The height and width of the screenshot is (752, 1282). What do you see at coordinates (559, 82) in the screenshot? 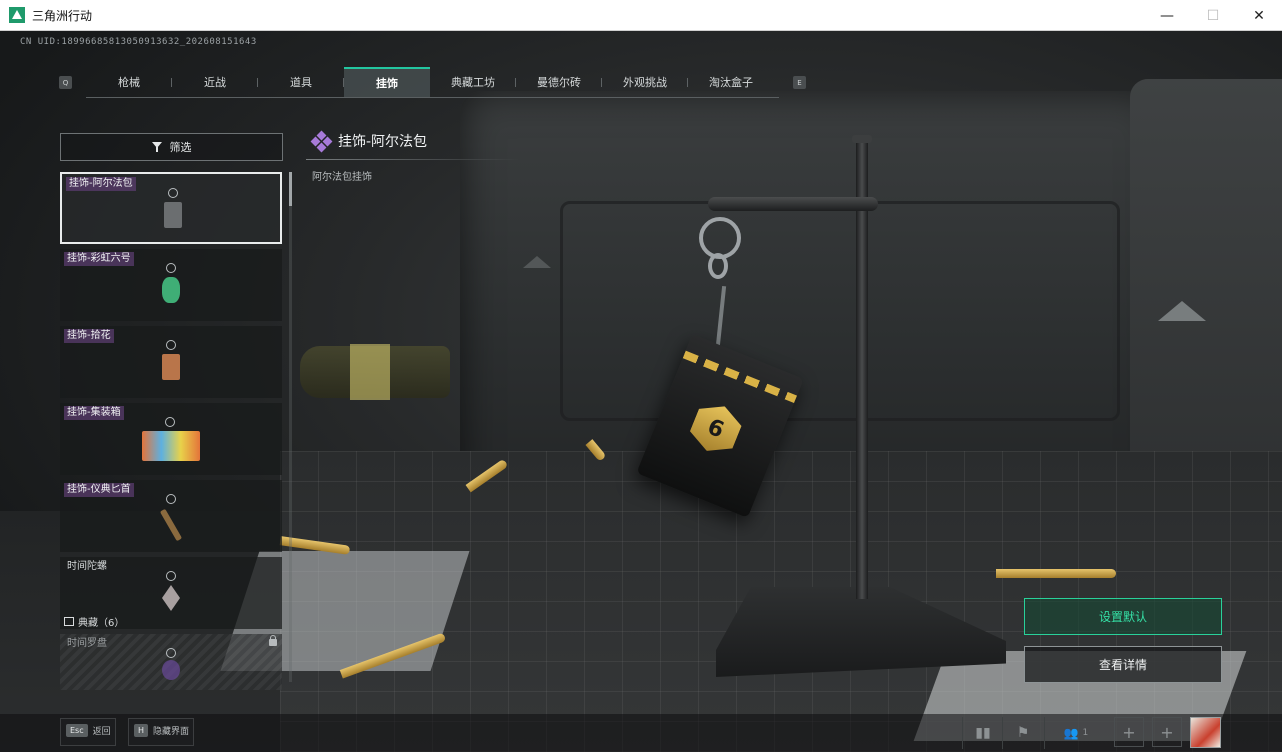
I see `tab-mandel-brick: 曼德尔砖` at bounding box center [559, 82].